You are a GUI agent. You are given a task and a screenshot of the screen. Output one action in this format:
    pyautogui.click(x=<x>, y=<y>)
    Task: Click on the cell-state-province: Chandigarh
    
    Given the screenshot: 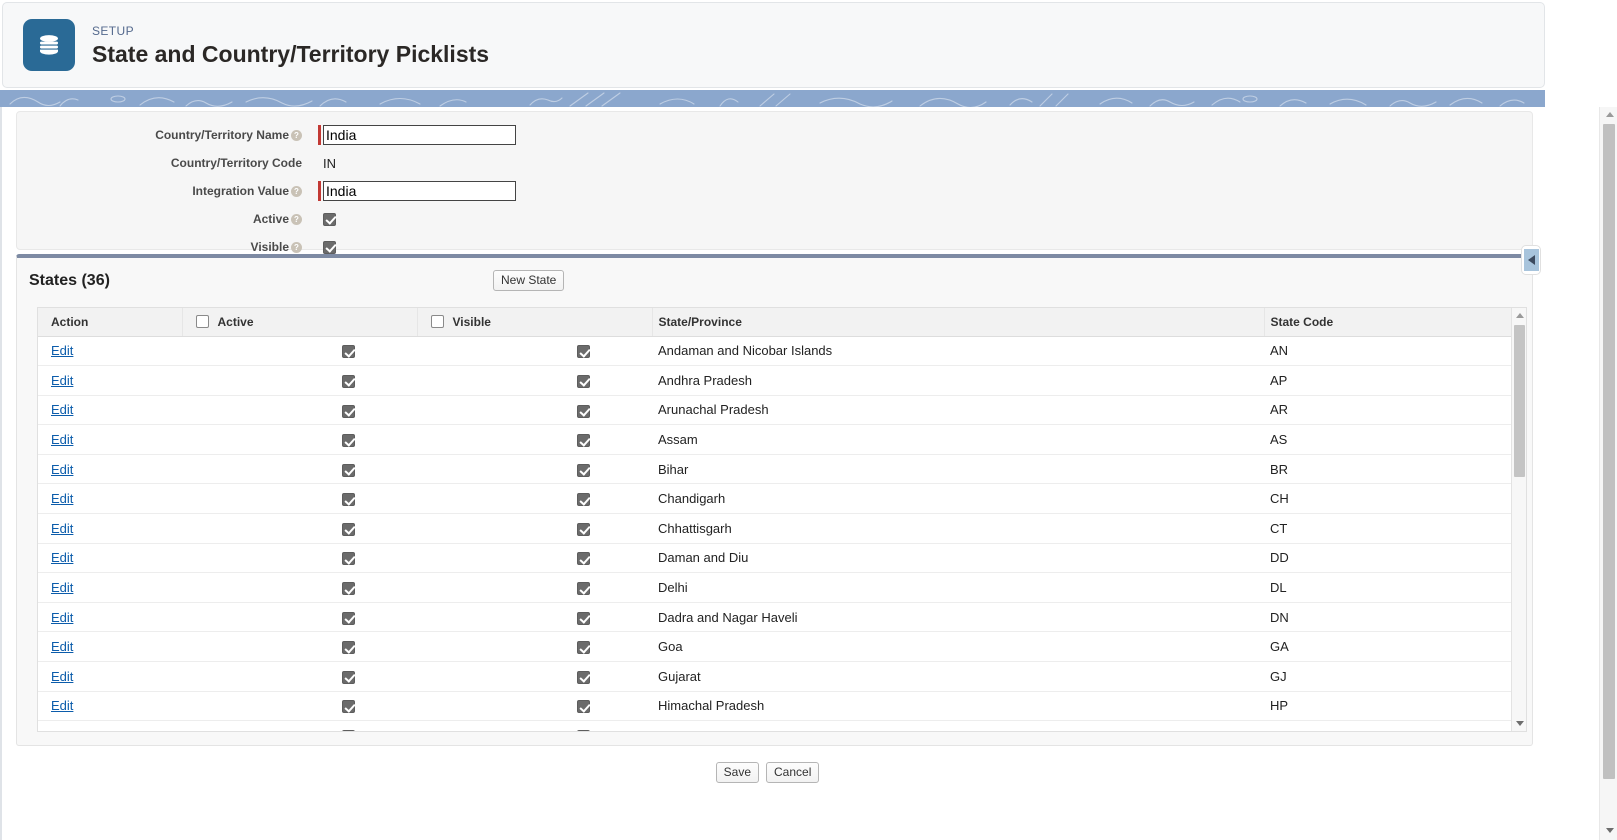 What is the action you would take?
    pyautogui.click(x=958, y=499)
    